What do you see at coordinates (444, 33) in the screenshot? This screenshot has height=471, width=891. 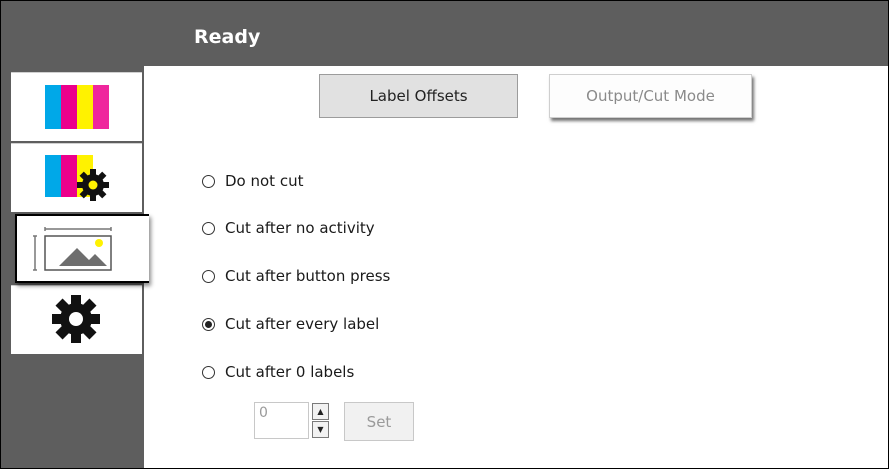 I see `status-header: Ready` at bounding box center [444, 33].